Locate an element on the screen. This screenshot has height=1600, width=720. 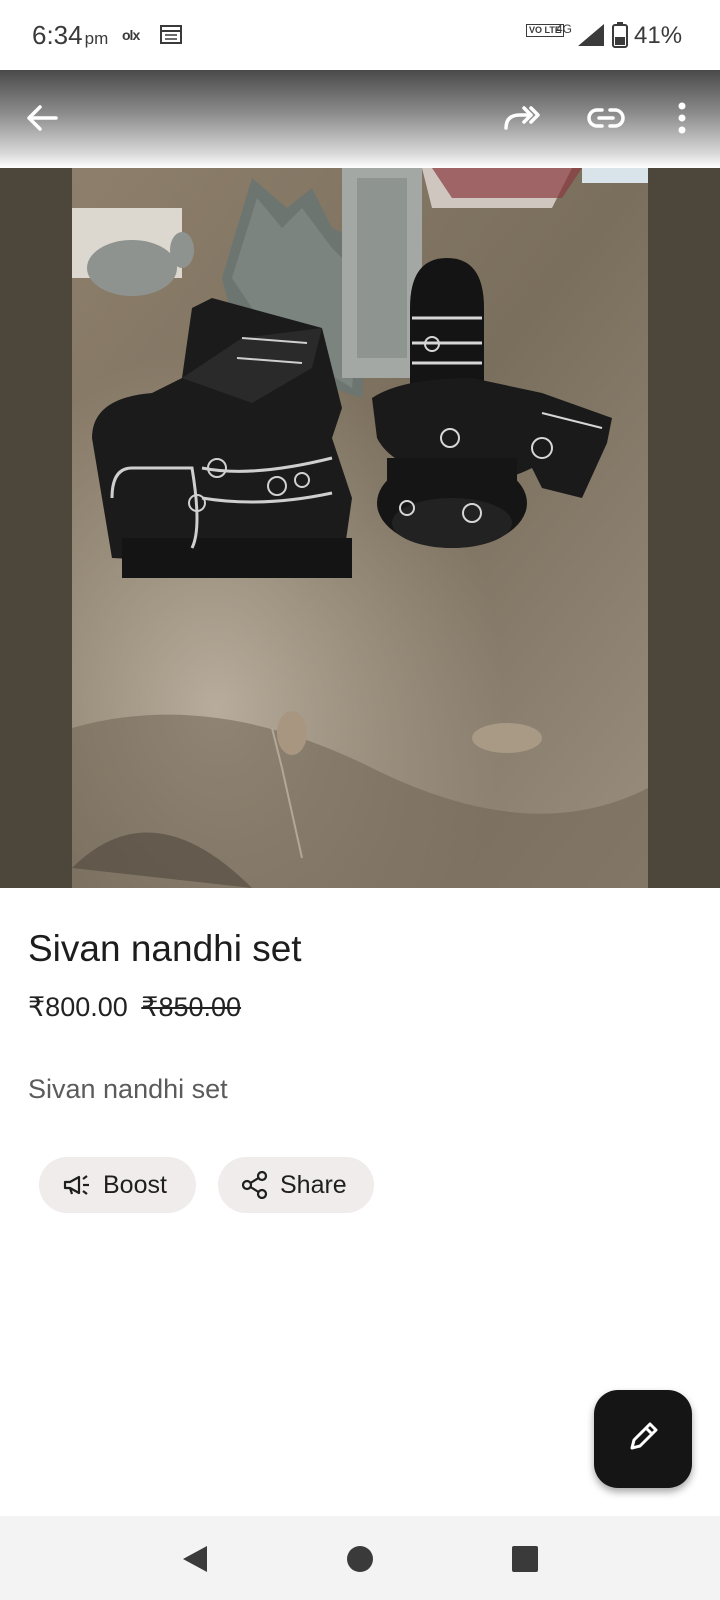
share-button: Share is located at coordinates (296, 1185).